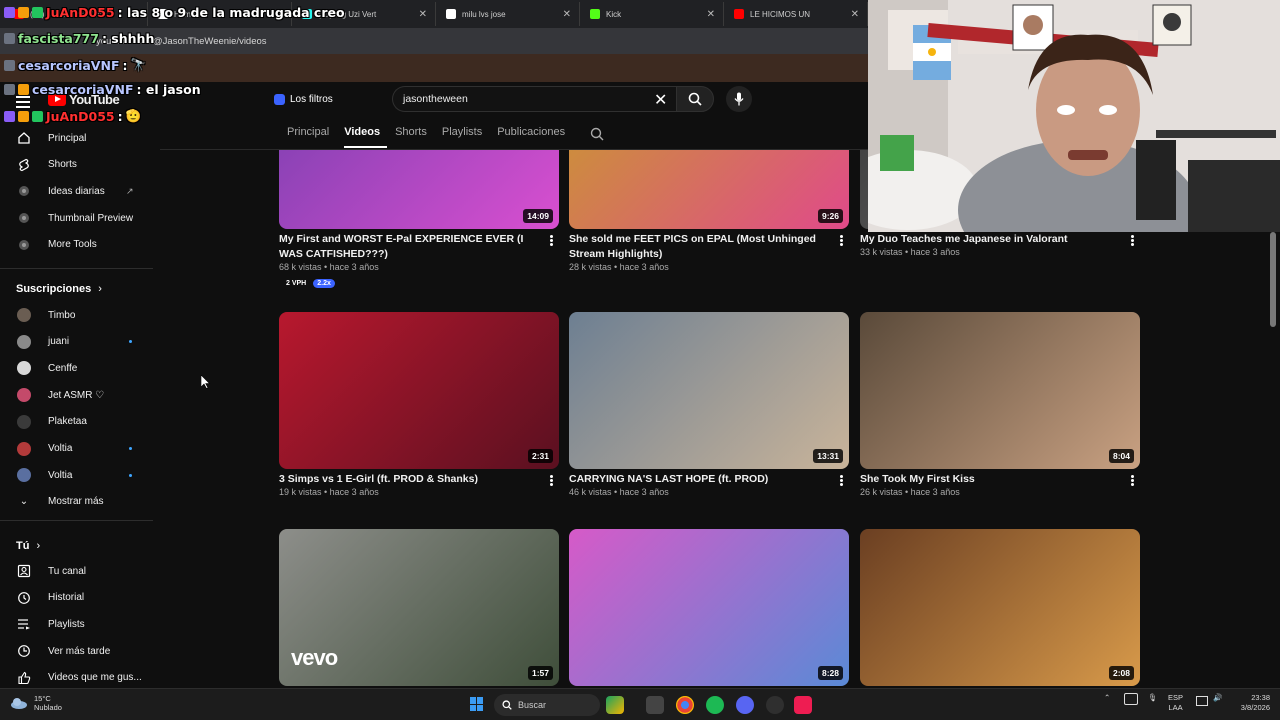 The height and width of the screenshot is (720, 1280). I want to click on taskbar-search-icon, so click(507, 705).